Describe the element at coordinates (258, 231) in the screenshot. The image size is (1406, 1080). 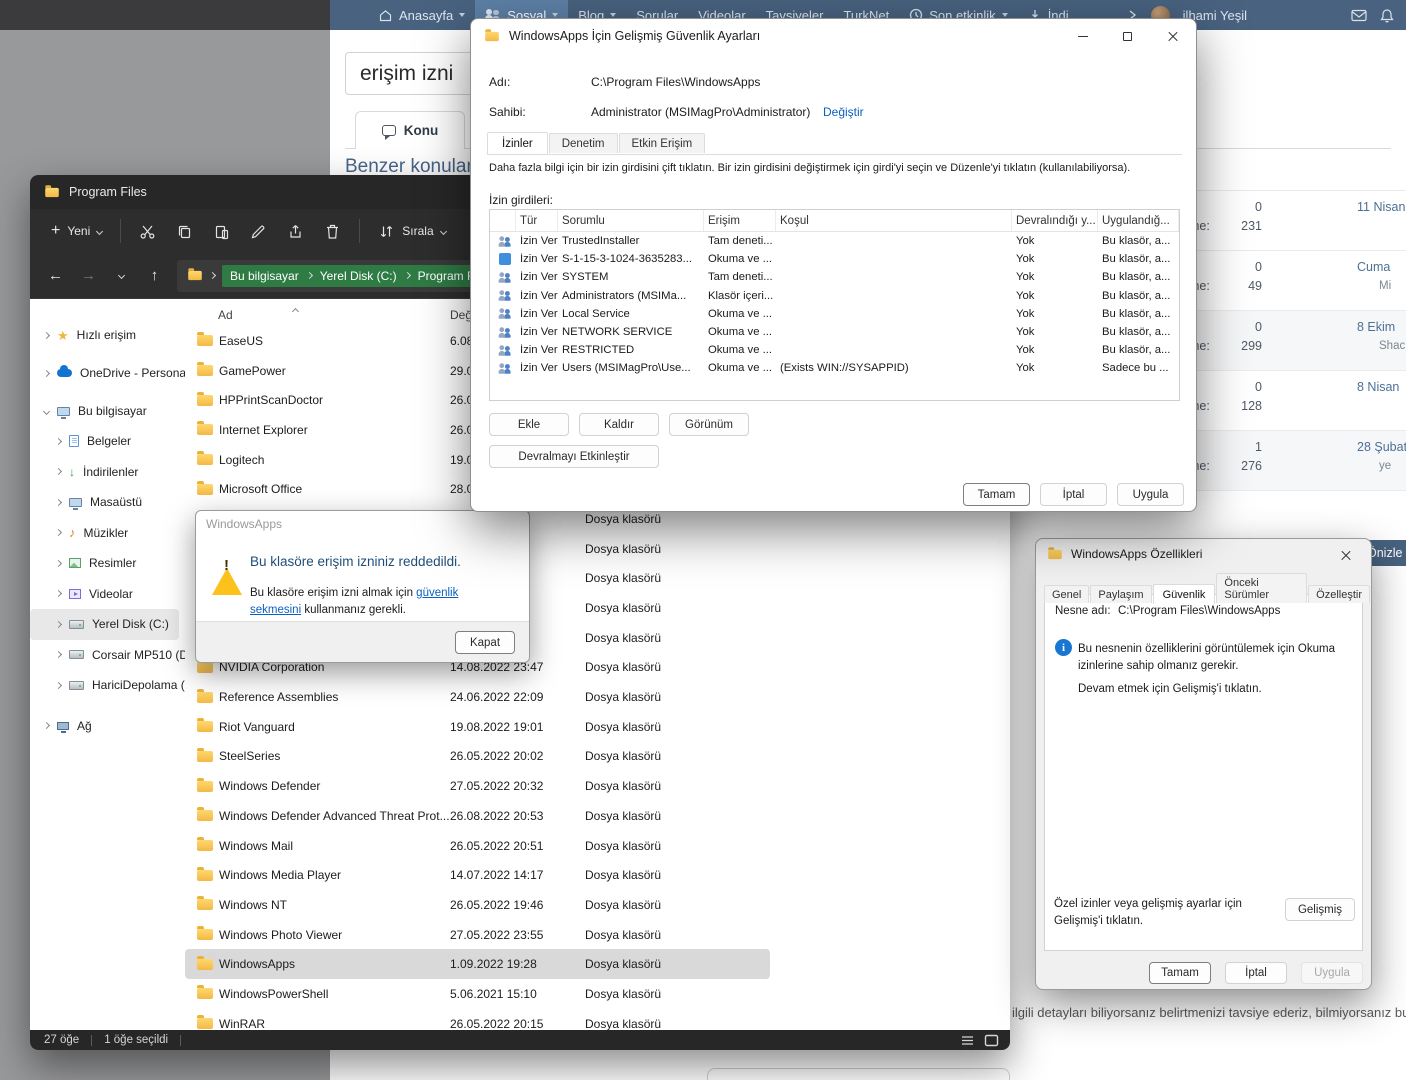
I see `rename-button` at that location.